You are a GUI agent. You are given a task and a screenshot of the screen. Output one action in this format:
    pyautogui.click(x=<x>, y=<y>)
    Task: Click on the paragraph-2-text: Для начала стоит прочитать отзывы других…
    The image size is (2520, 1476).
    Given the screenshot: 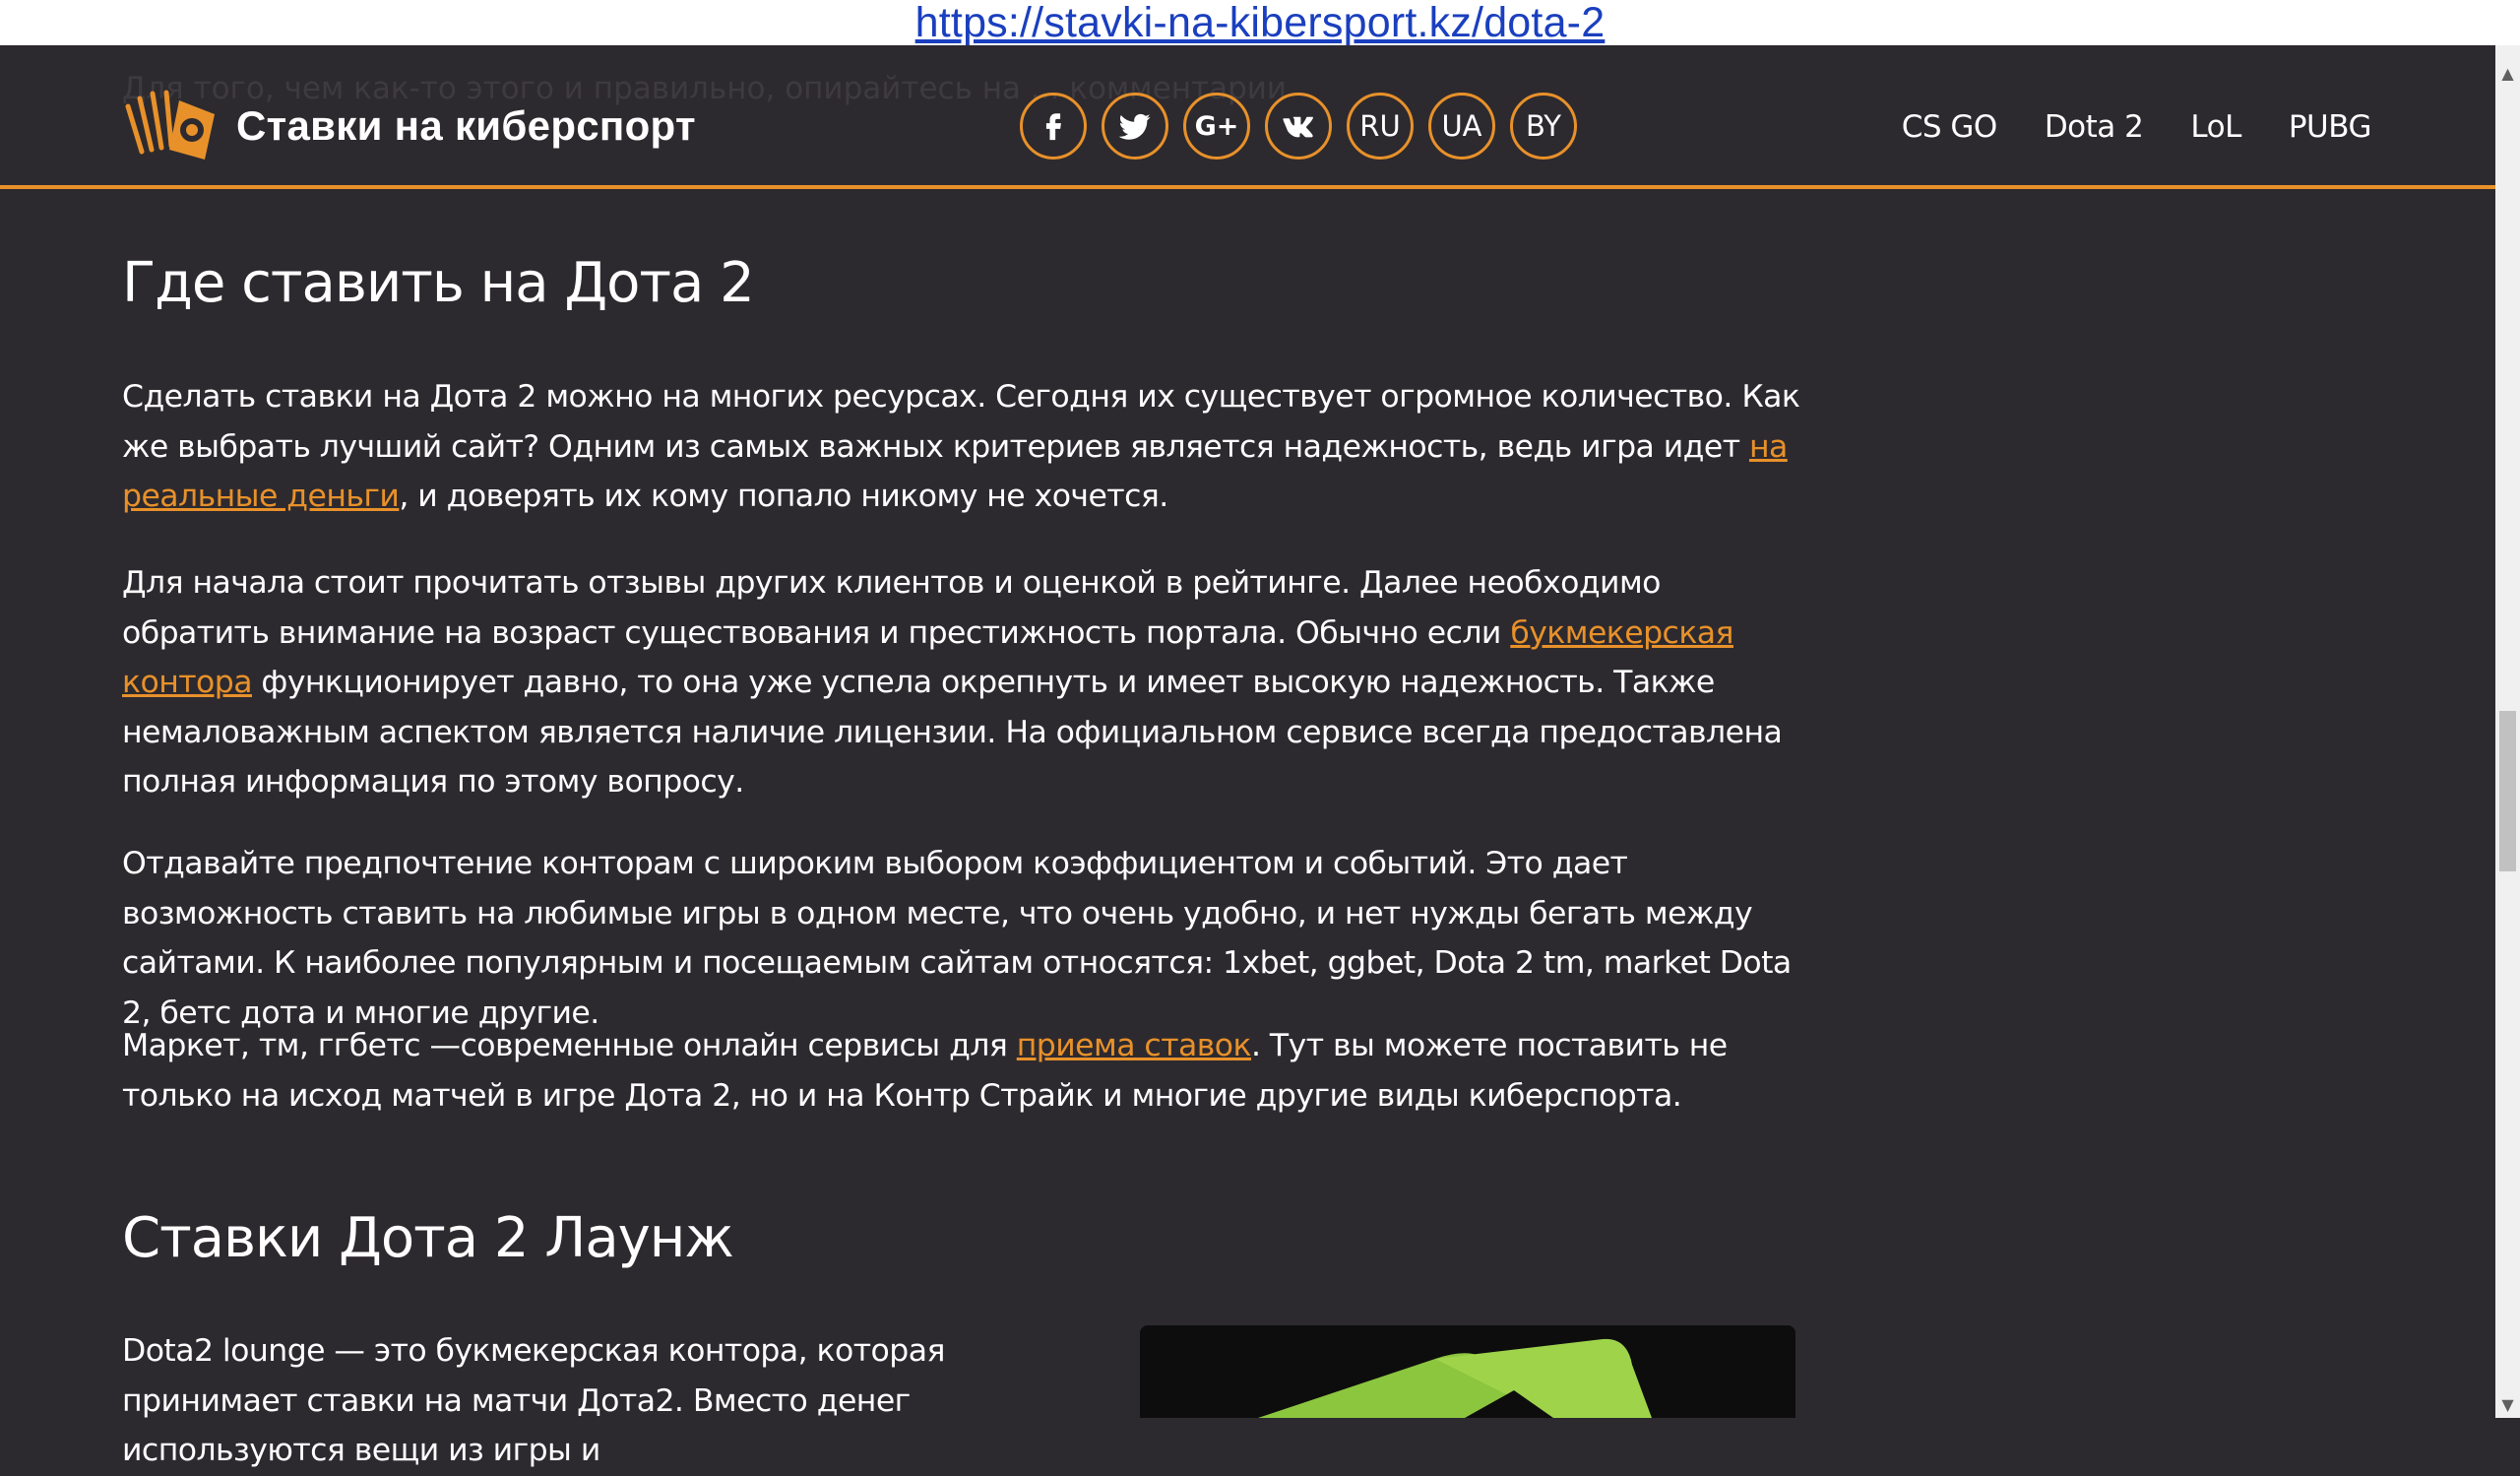 What is the action you would take?
    pyautogui.click(x=891, y=608)
    